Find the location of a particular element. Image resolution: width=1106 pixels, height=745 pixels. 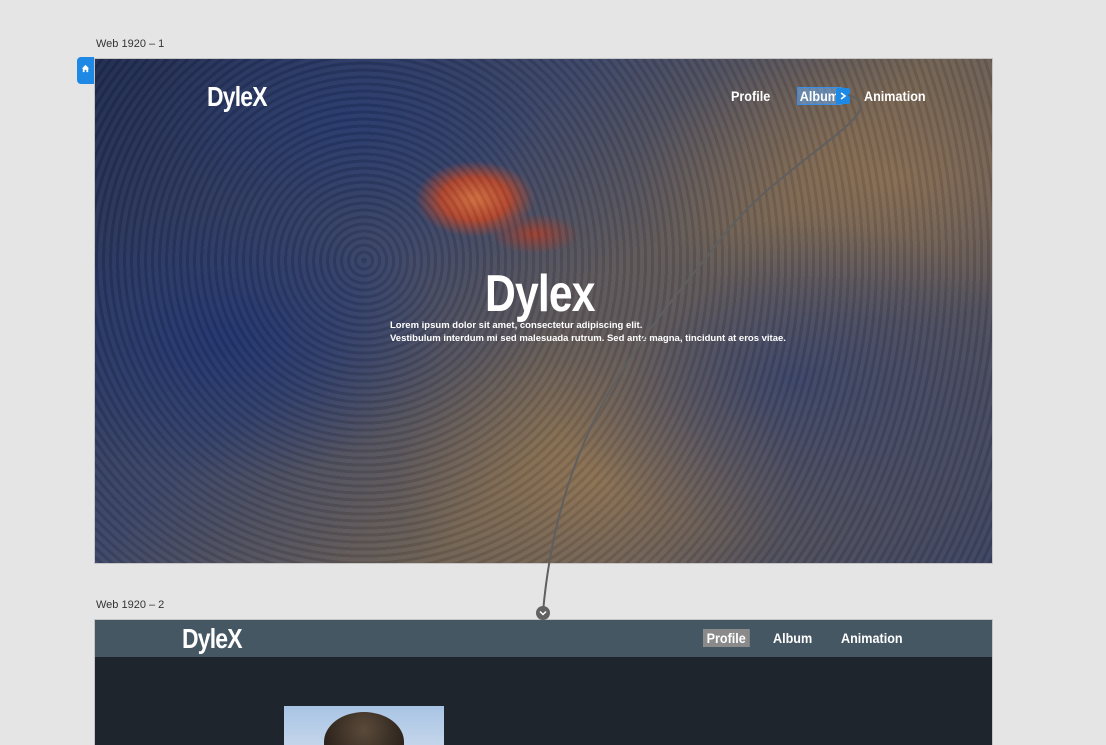

site-header: DyleX Profile Album Animation is located at coordinates (543, 638).